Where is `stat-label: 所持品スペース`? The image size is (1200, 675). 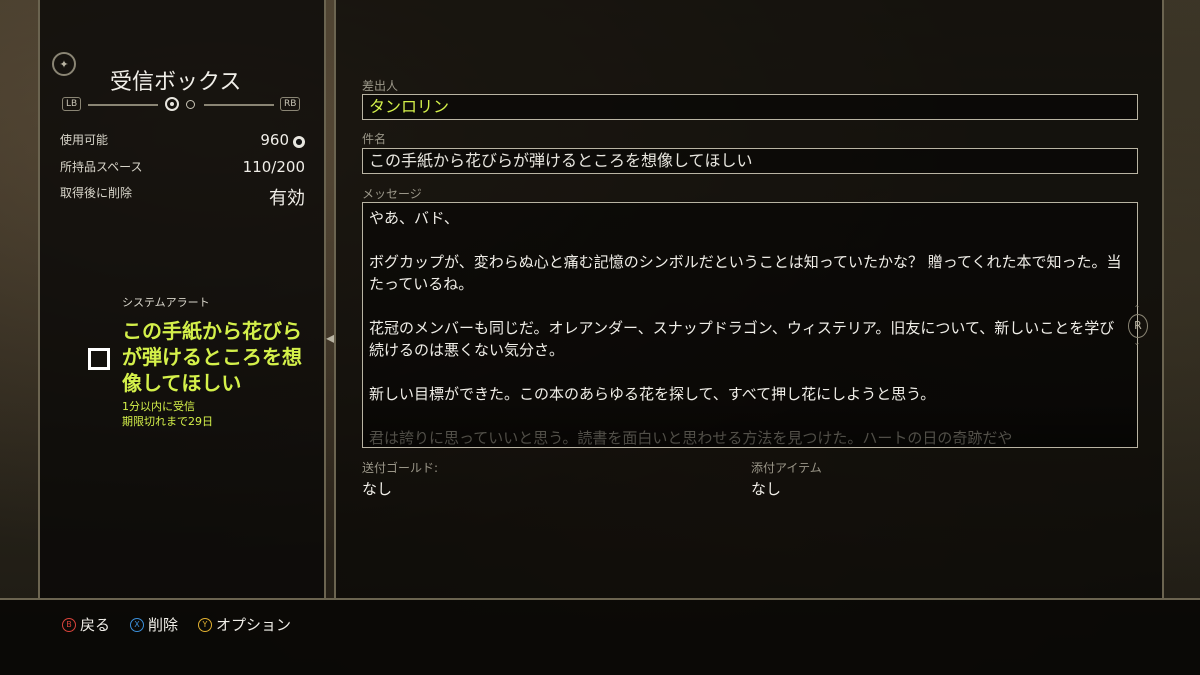 stat-label: 所持品スペース is located at coordinates (101, 167).